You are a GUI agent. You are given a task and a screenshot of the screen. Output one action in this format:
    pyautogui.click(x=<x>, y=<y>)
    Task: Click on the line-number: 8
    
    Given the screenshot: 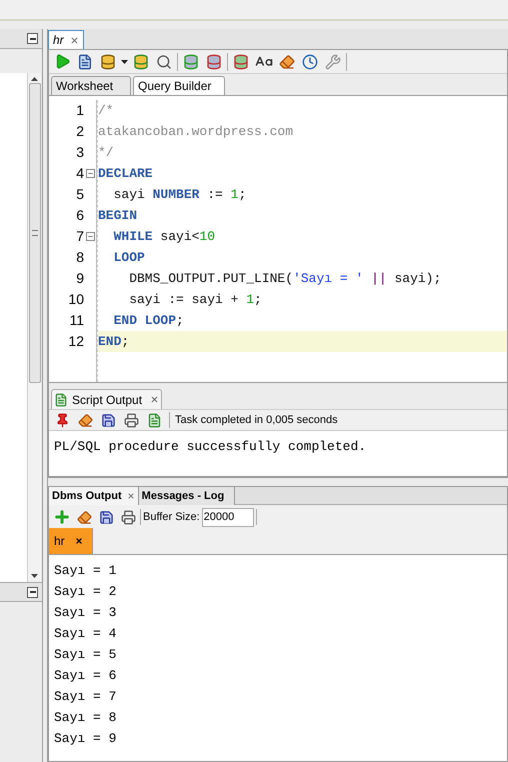 What is the action you would take?
    pyautogui.click(x=80, y=257)
    